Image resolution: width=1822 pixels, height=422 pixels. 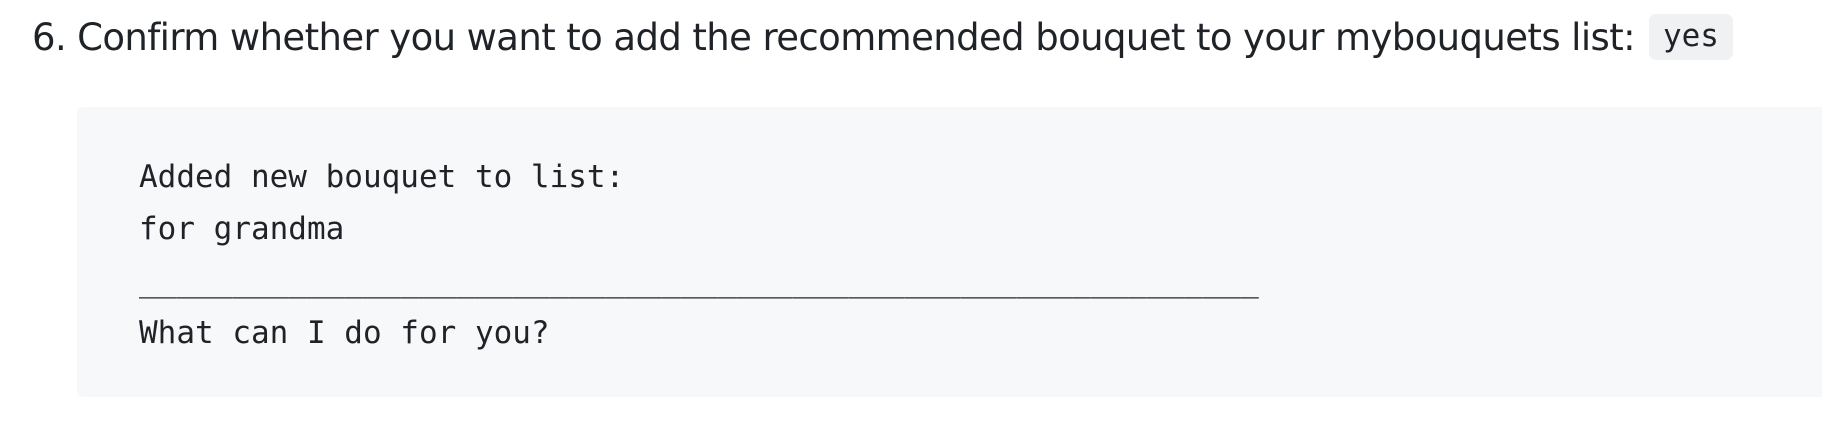 What do you see at coordinates (1690, 37) in the screenshot?
I see `input-value-code: yes` at bounding box center [1690, 37].